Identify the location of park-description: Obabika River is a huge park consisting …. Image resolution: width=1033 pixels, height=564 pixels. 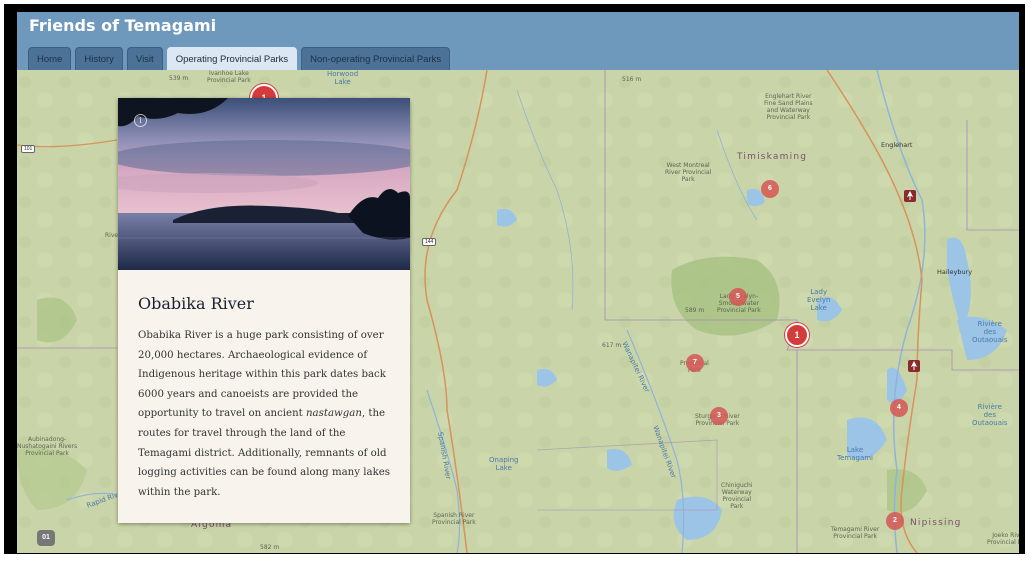
(269, 414).